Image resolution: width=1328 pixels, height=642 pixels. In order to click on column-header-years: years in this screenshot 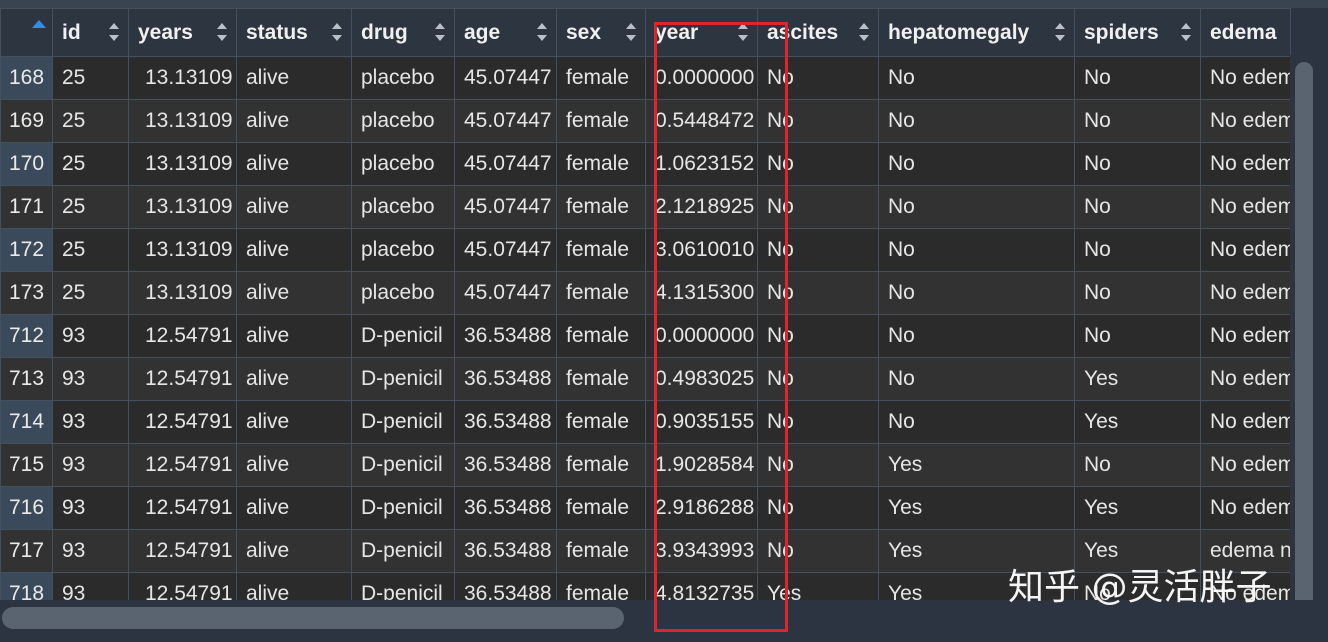, I will do `click(182, 32)`.